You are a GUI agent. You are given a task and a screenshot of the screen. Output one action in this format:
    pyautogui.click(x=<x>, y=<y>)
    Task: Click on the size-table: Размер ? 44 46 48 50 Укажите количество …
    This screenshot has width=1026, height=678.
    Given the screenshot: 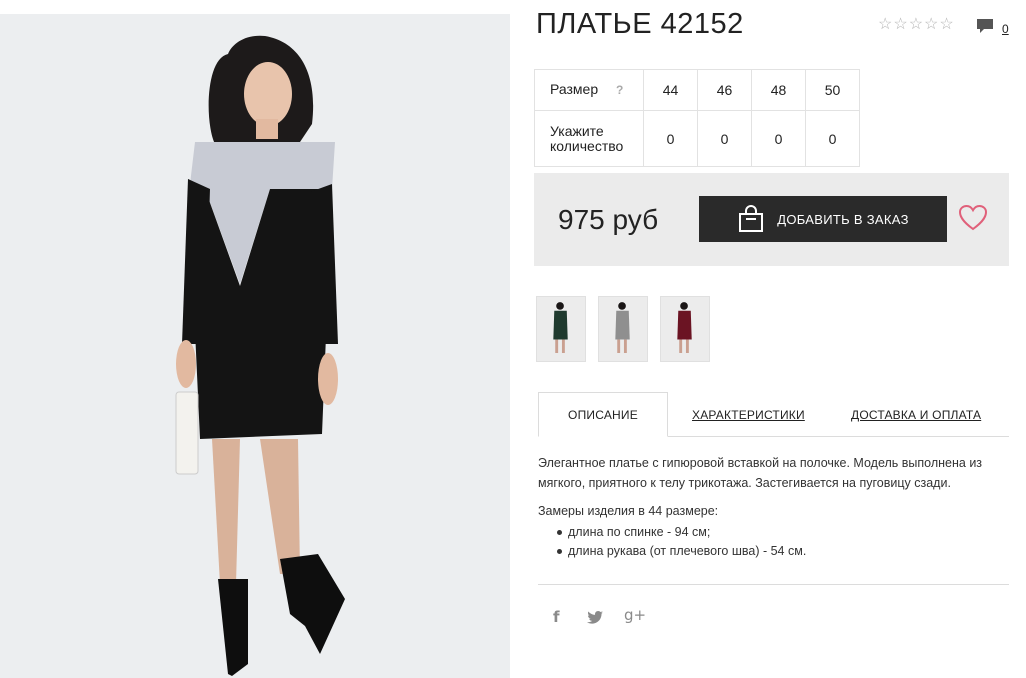 What is the action you would take?
    pyautogui.click(x=697, y=118)
    